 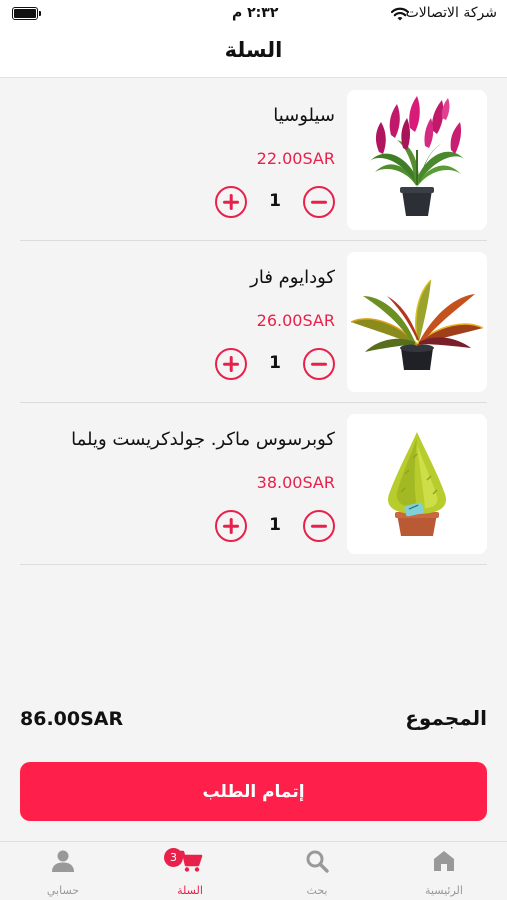 What do you see at coordinates (400, 14) in the screenshot?
I see `wifi-icon` at bounding box center [400, 14].